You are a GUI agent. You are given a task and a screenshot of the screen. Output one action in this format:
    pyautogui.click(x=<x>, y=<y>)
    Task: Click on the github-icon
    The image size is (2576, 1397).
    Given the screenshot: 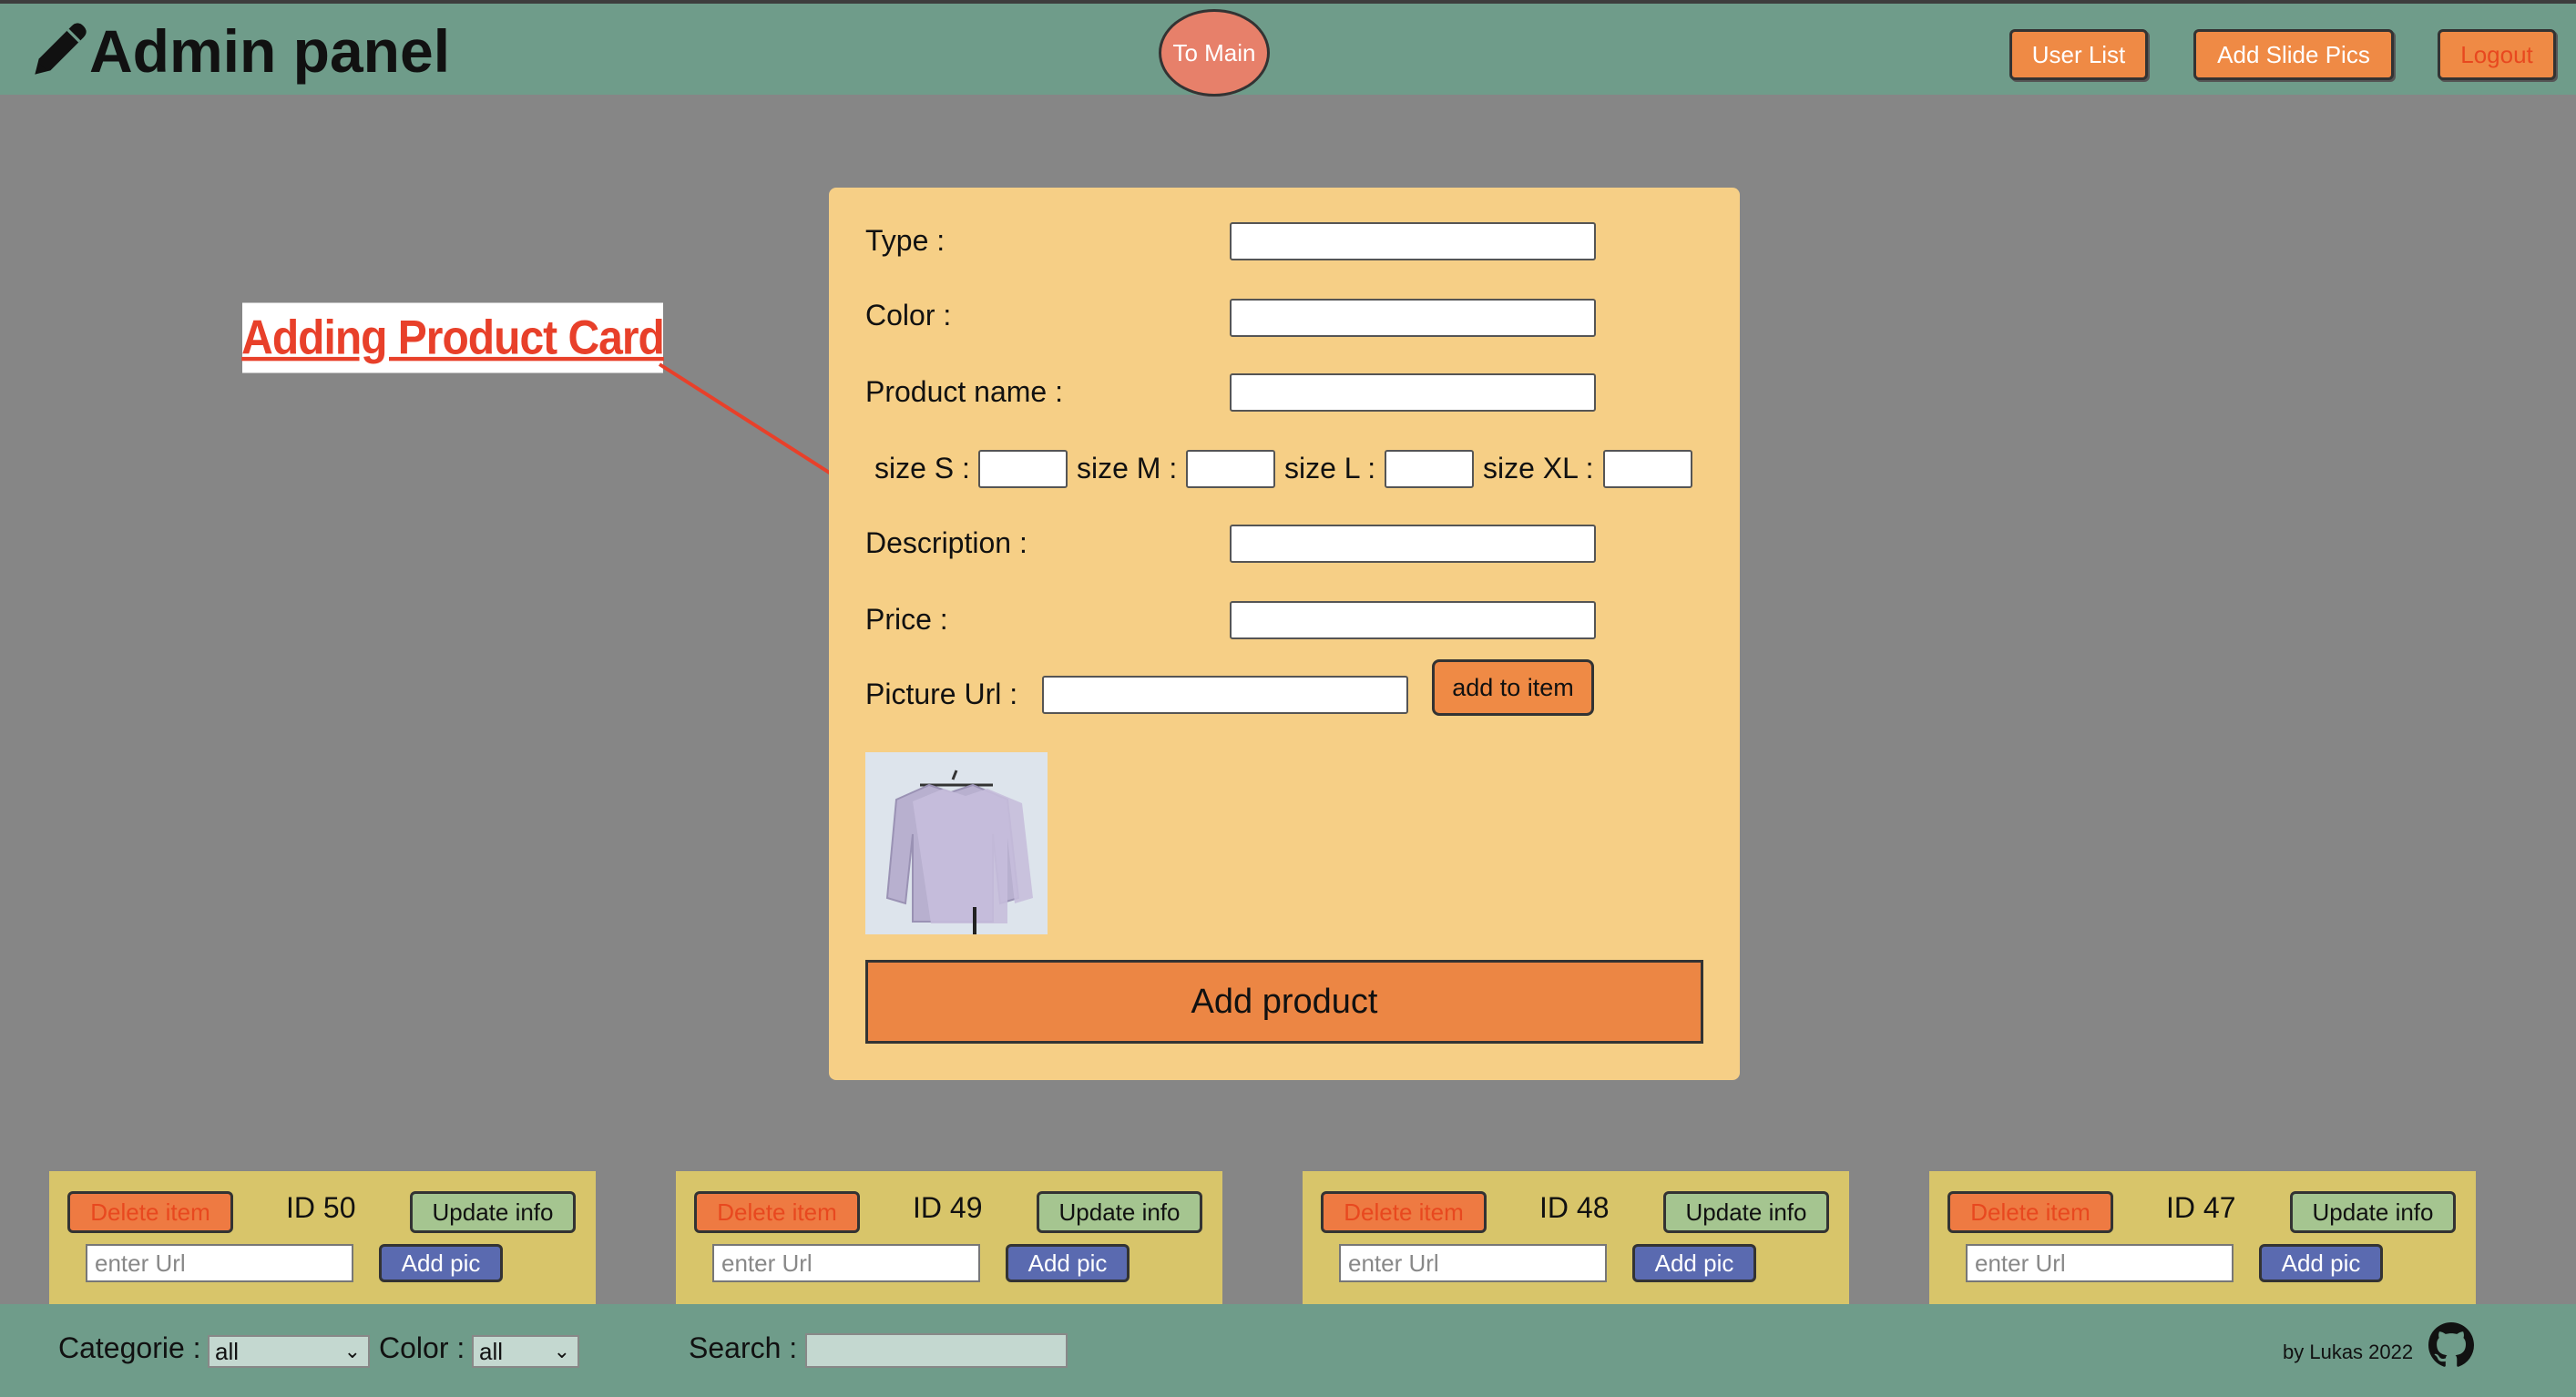 What is the action you would take?
    pyautogui.click(x=2451, y=1345)
    